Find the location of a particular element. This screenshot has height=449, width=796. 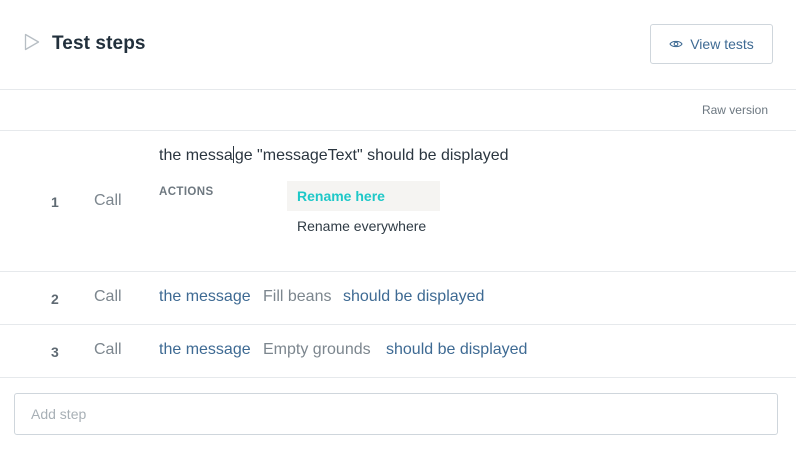

add-step-input is located at coordinates (396, 414).